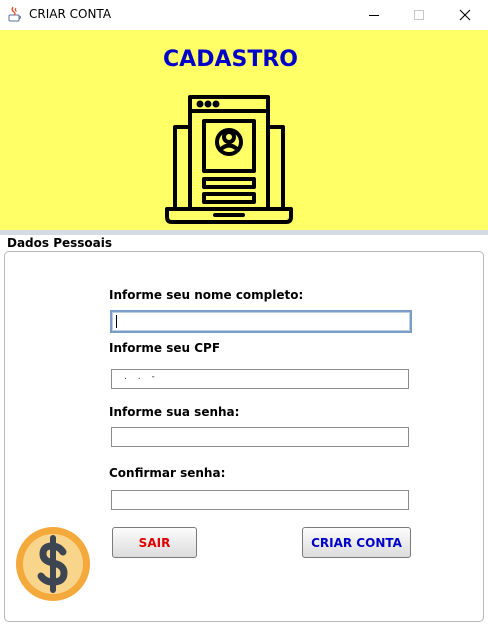 The height and width of the screenshot is (628, 488). What do you see at coordinates (60, 243) in the screenshot?
I see `section-title: Dados Pessoais` at bounding box center [60, 243].